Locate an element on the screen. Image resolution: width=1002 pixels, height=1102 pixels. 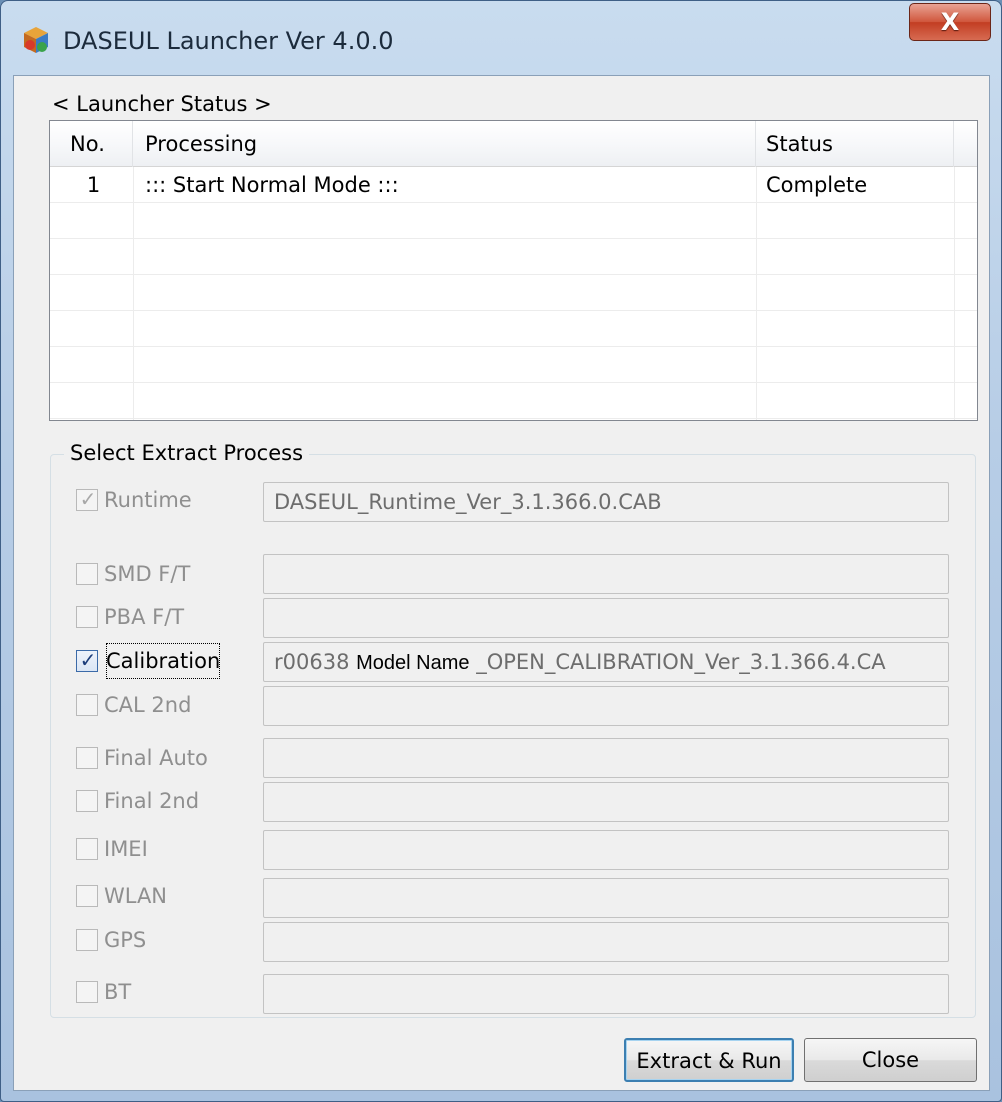
launcher-status-label: < Launcher Status > is located at coordinates (162, 104).